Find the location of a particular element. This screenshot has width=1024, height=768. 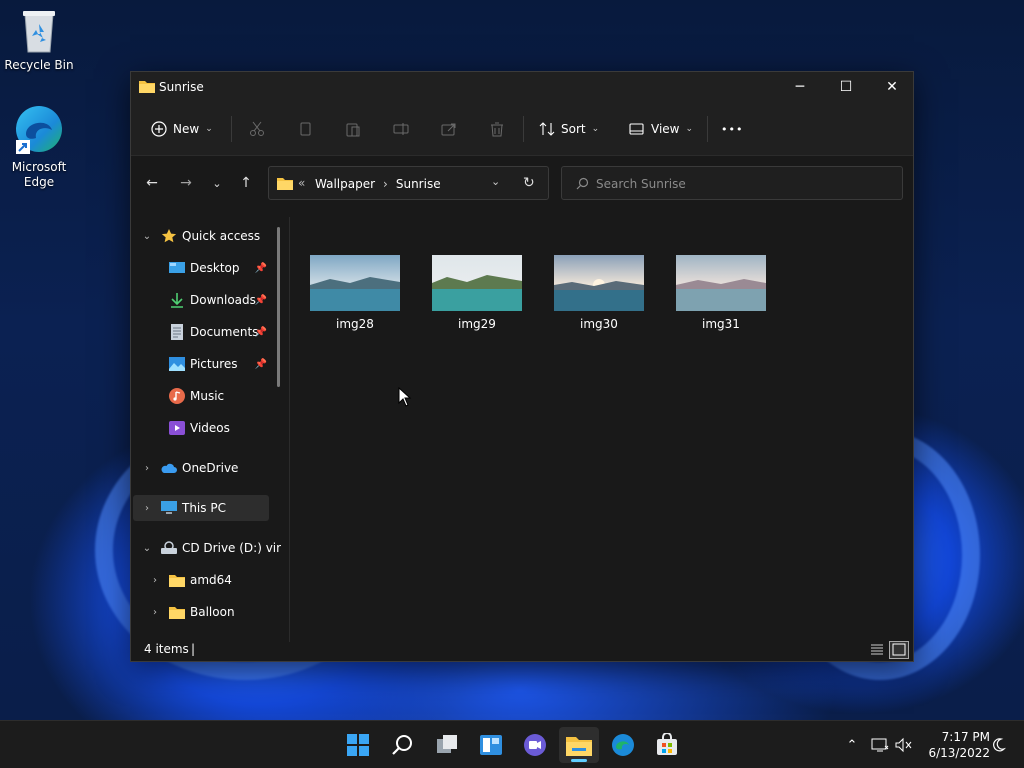

edge-icon is located at coordinates (623, 745).